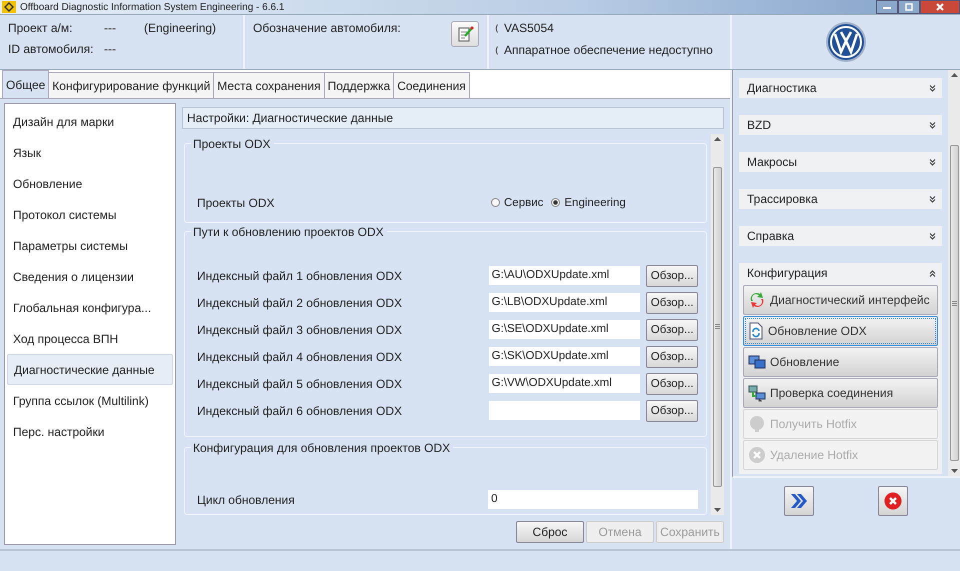 The height and width of the screenshot is (571, 960). I want to click on sidebar-item: Дизайн для марки, so click(90, 121).